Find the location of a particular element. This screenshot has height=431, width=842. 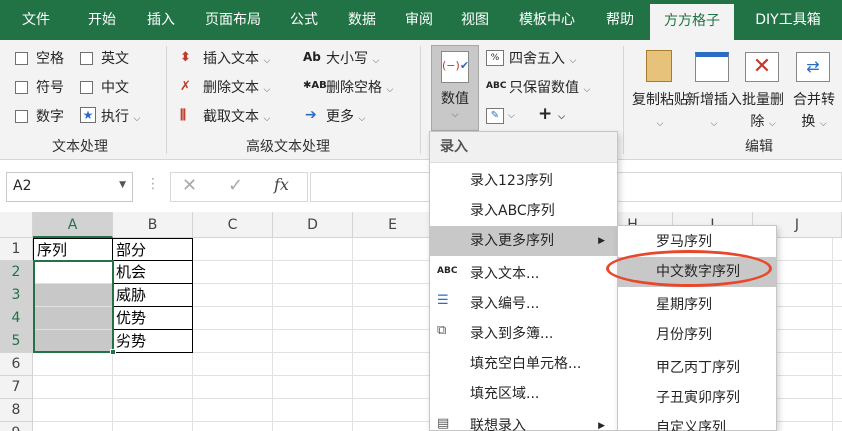

number-value-icon: (−)✔ is located at coordinates (455, 67).